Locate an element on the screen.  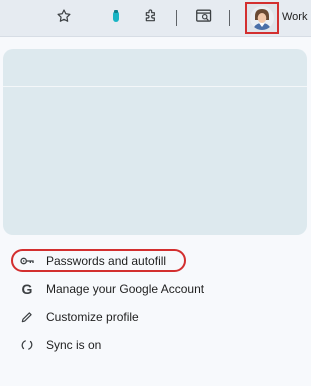
profile-button is located at coordinates (262, 18).